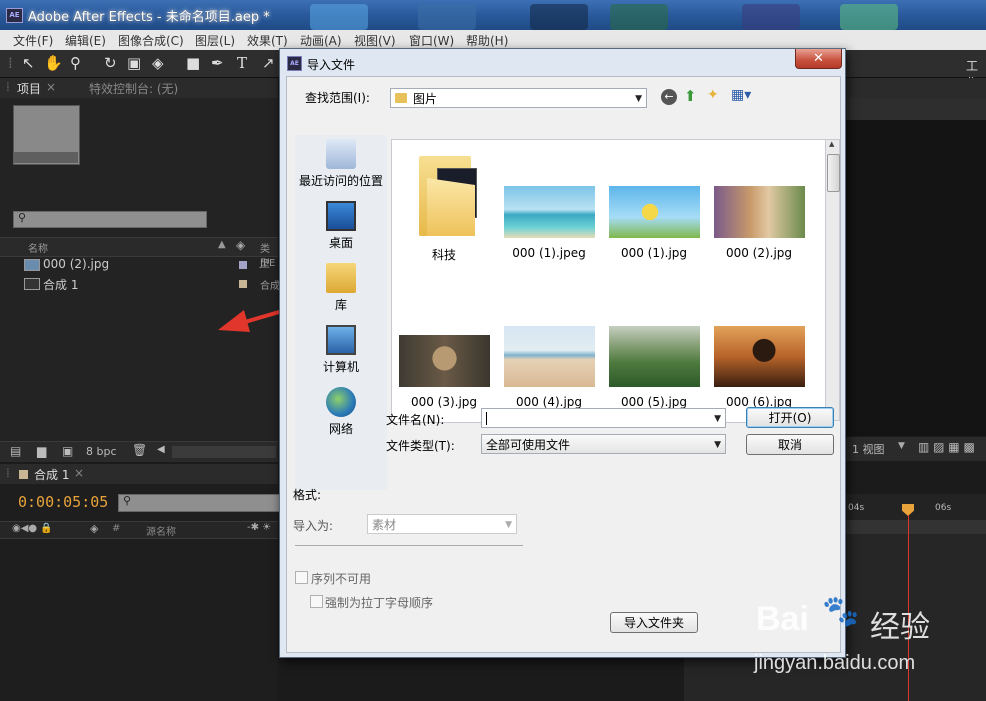  Describe the element at coordinates (790, 444) in the screenshot. I see `cancel-button: 取消` at that location.